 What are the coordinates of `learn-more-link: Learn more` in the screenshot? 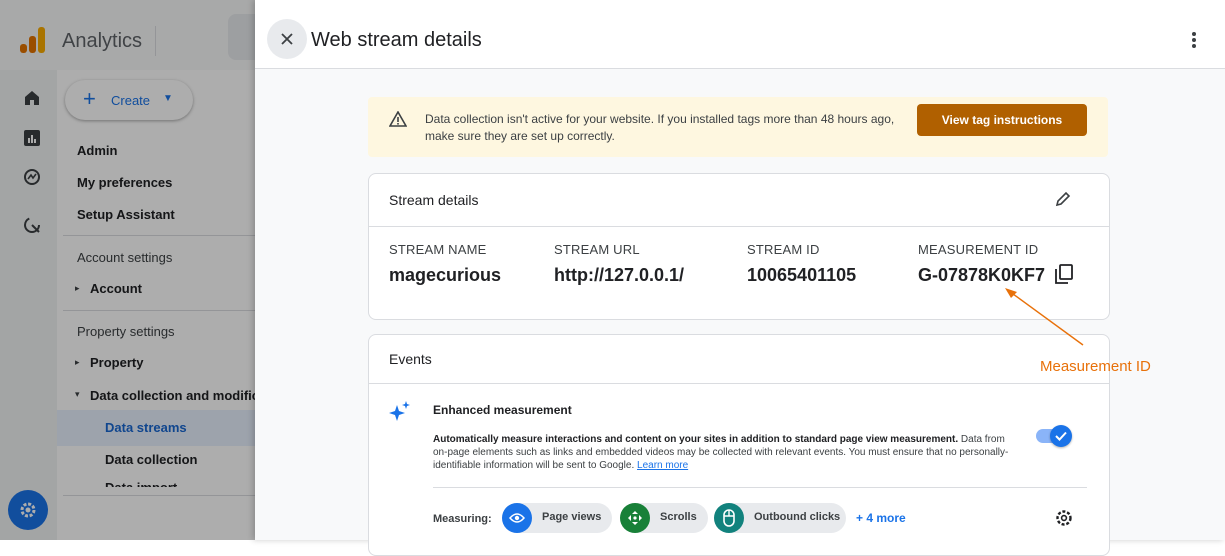 It's located at (662, 465).